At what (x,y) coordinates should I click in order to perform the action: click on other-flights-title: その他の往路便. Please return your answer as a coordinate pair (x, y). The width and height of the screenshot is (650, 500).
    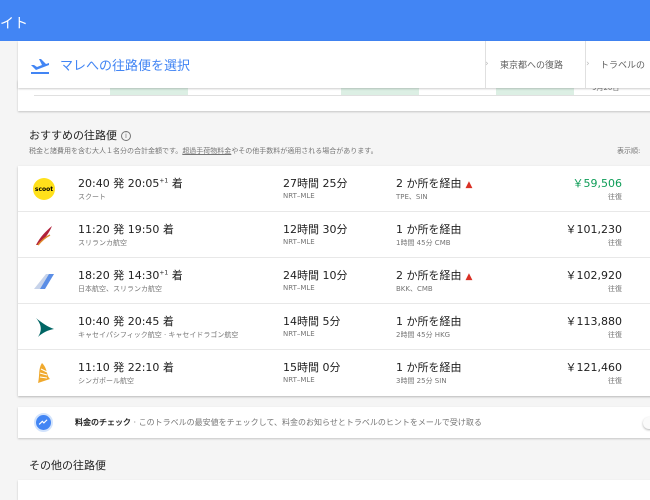
    Looking at the image, I should click on (67, 465).